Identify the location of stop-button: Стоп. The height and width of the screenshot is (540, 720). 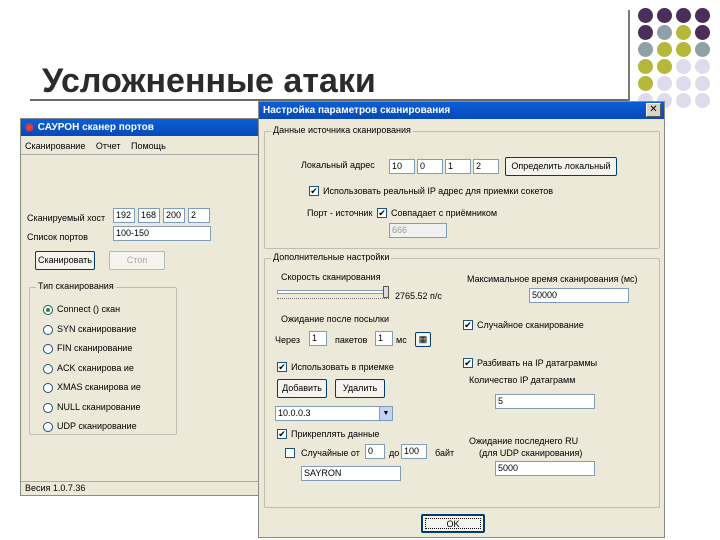
(137, 260).